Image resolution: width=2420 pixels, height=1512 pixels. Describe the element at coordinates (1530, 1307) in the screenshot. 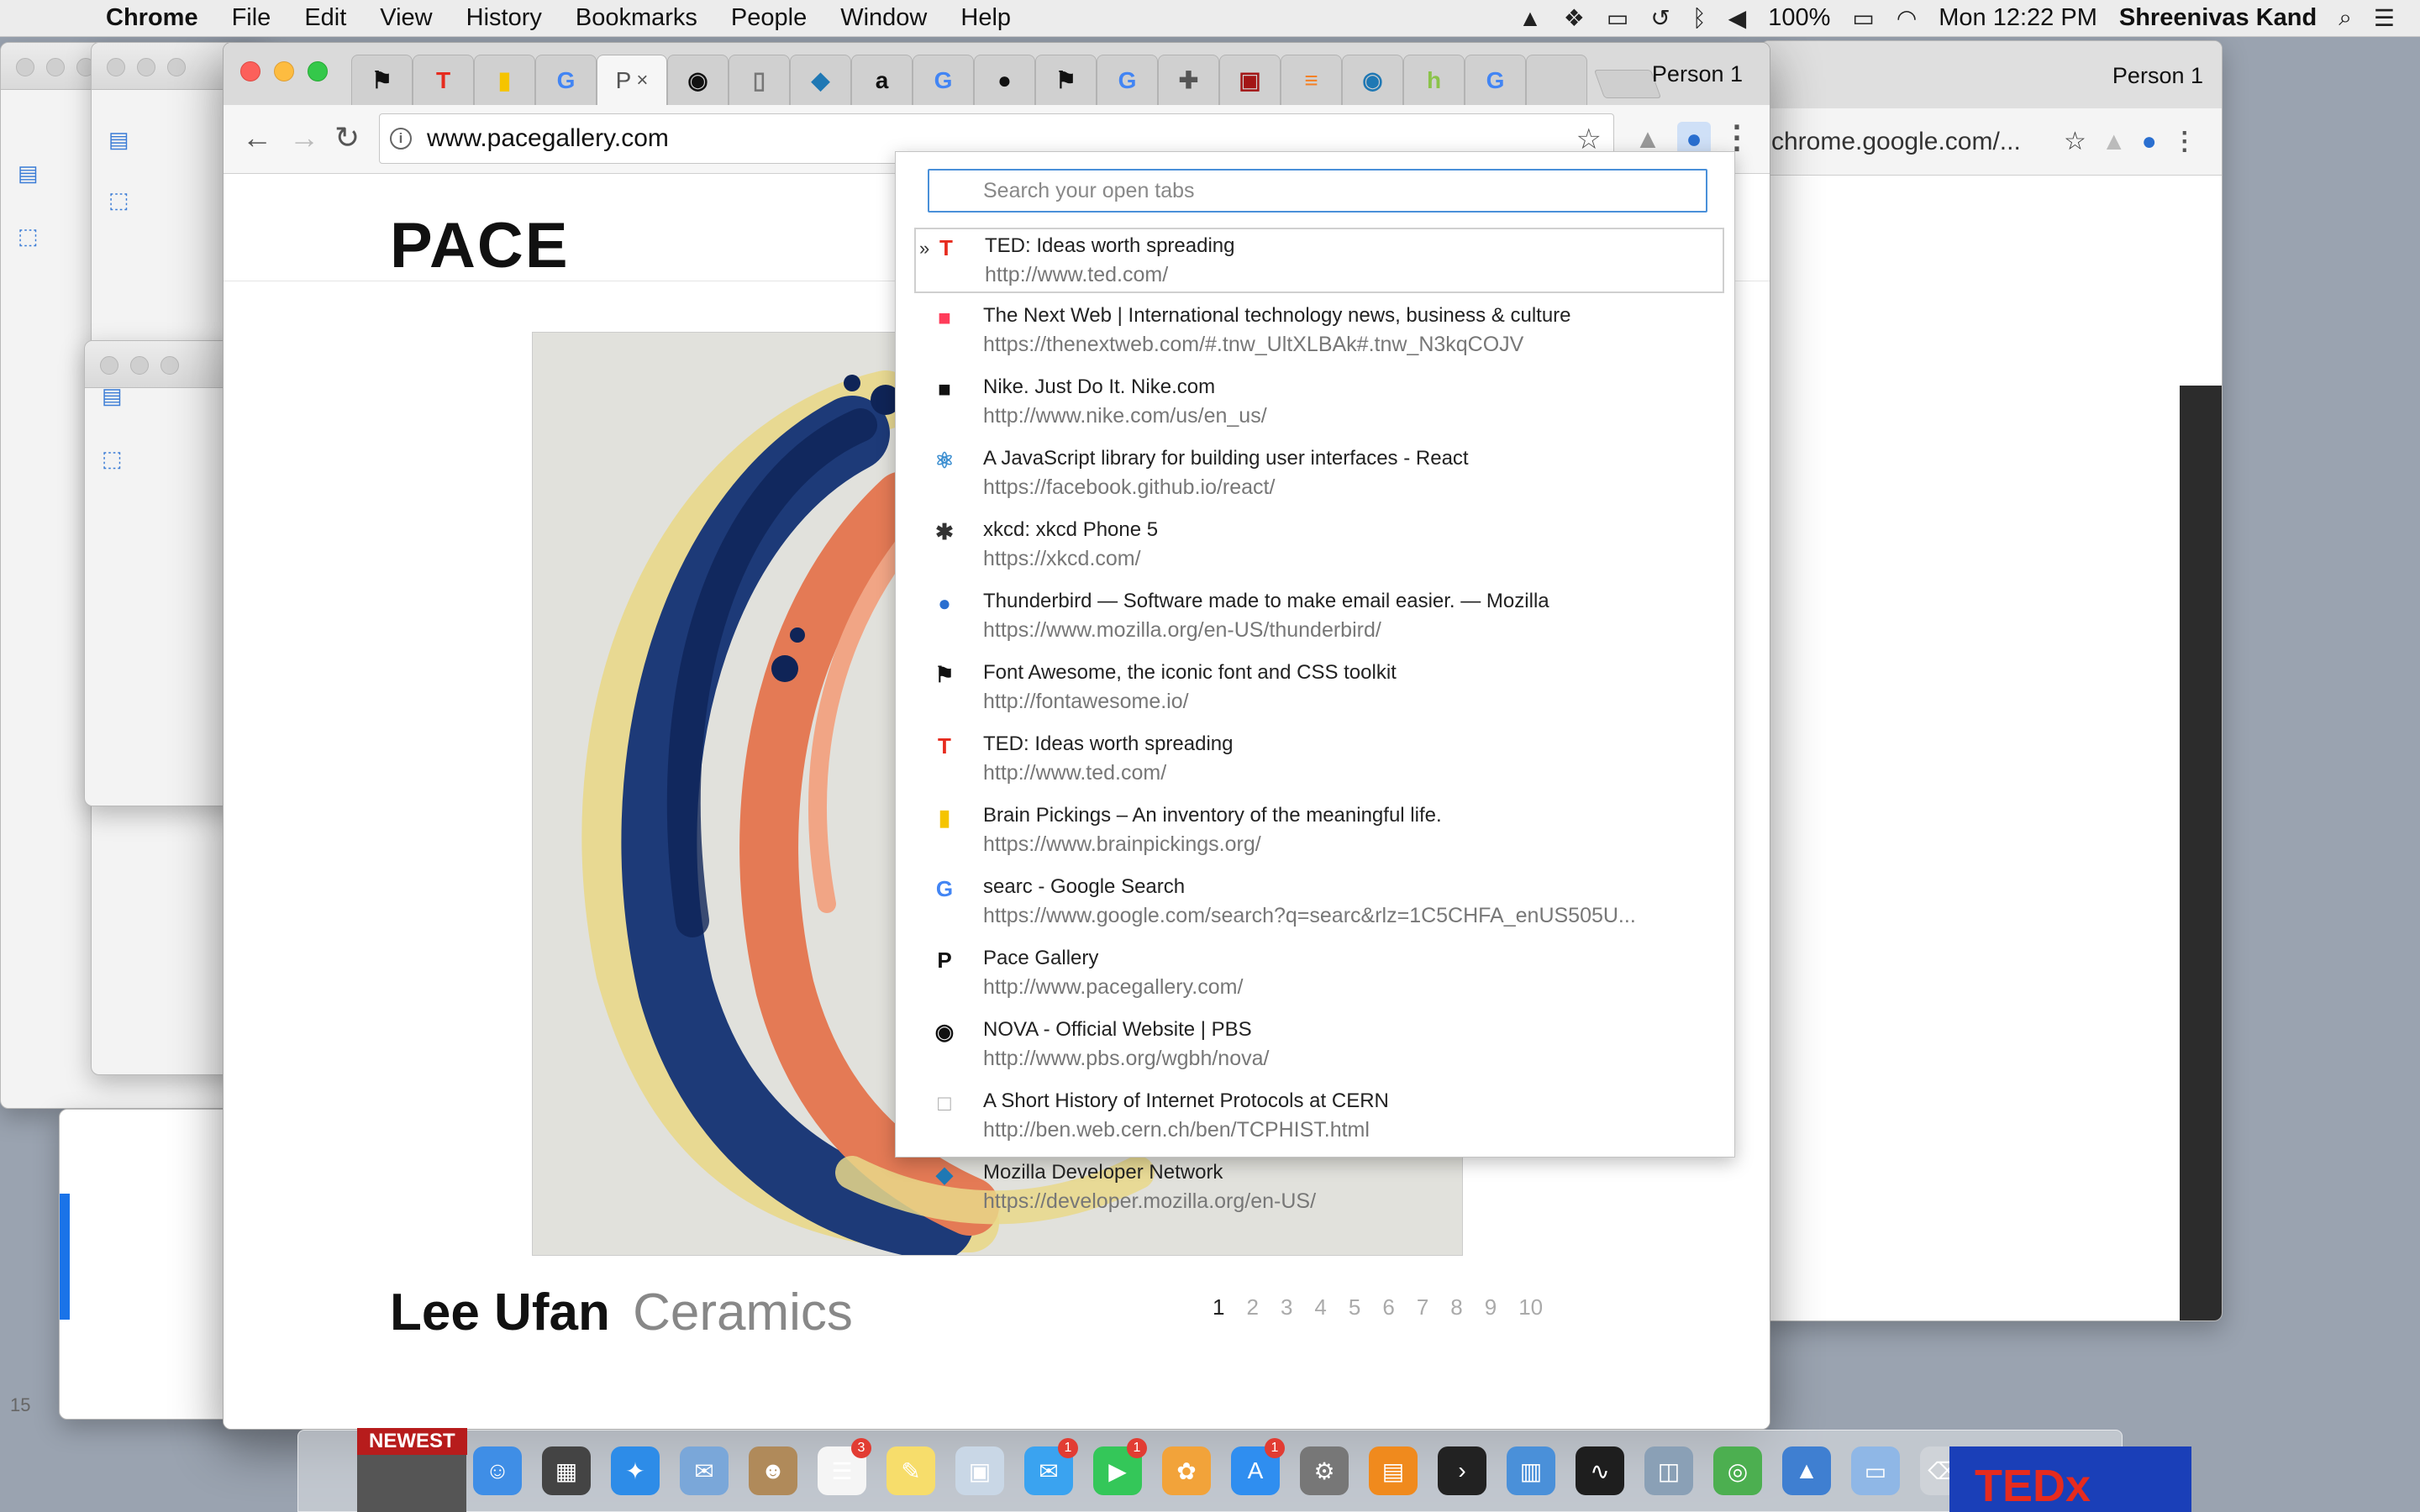

I see `page-link-10: 10` at that location.